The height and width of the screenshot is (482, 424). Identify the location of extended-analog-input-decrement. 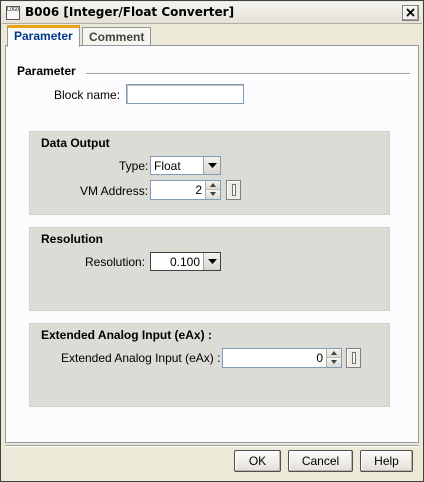
(334, 362).